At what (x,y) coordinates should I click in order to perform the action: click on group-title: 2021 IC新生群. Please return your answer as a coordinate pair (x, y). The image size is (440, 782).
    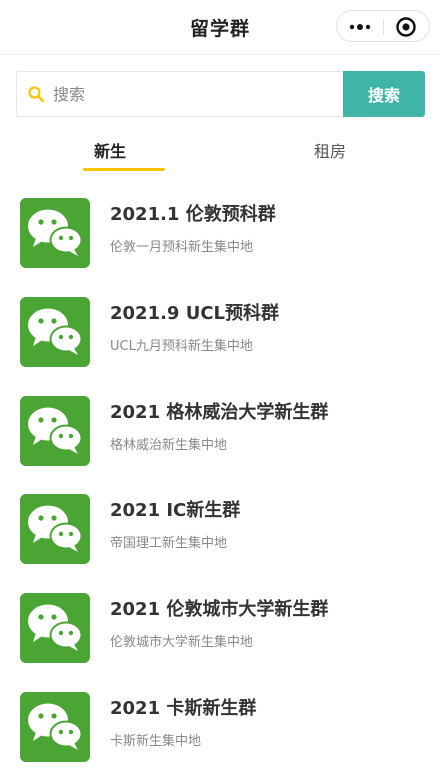
    Looking at the image, I should click on (175, 510).